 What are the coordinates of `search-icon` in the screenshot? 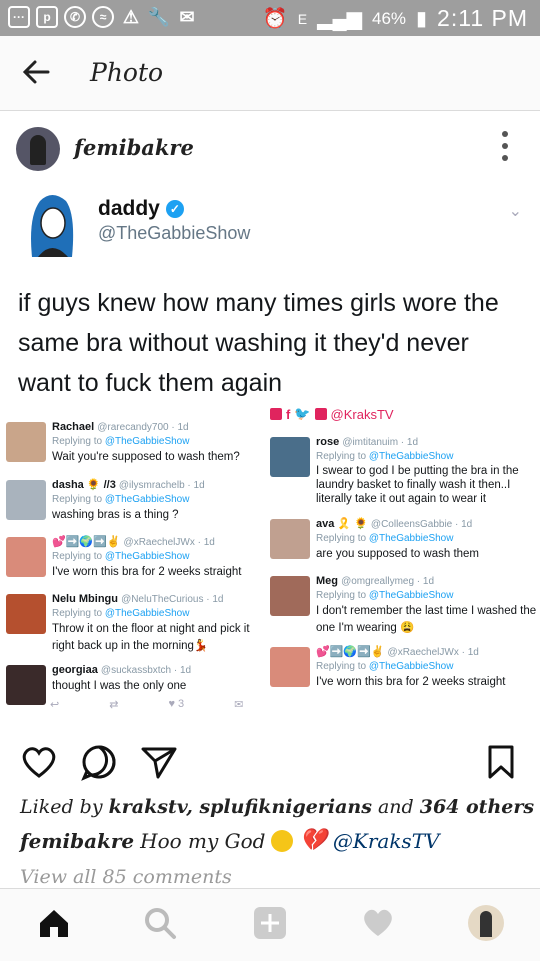 It's located at (160, 923).